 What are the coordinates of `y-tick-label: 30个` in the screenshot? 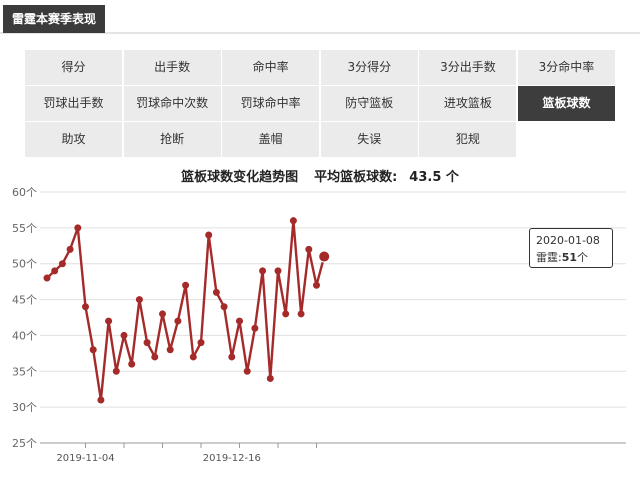 It's located at (24, 407).